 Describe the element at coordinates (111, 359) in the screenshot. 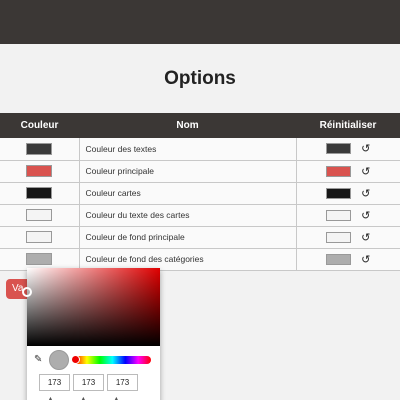

I see `hue-slider` at that location.